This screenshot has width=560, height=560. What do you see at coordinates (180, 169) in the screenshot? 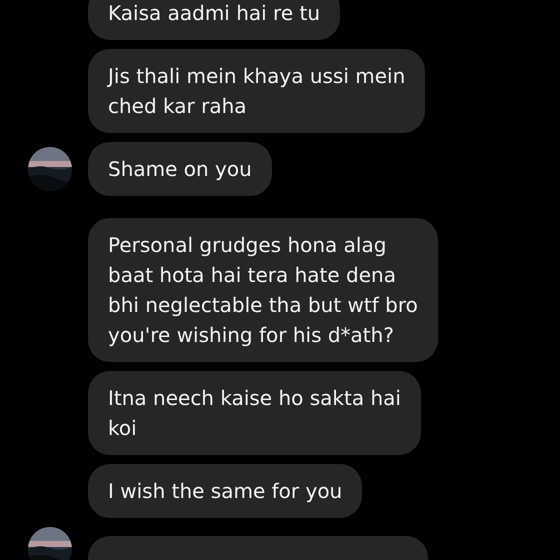
I see `message-bubble: Shame on you` at bounding box center [180, 169].